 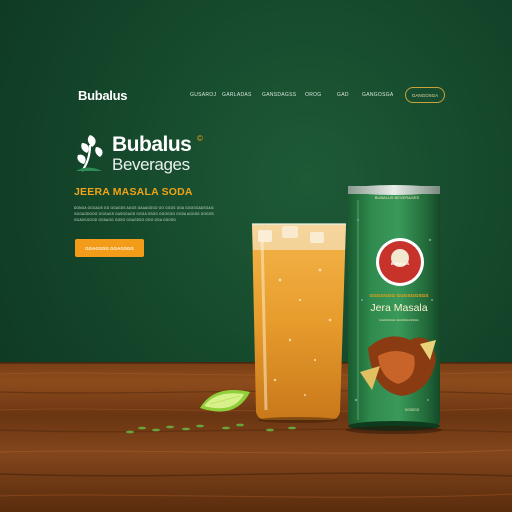 What do you see at coordinates (299, 323) in the screenshot?
I see `soda-glass` at bounding box center [299, 323].